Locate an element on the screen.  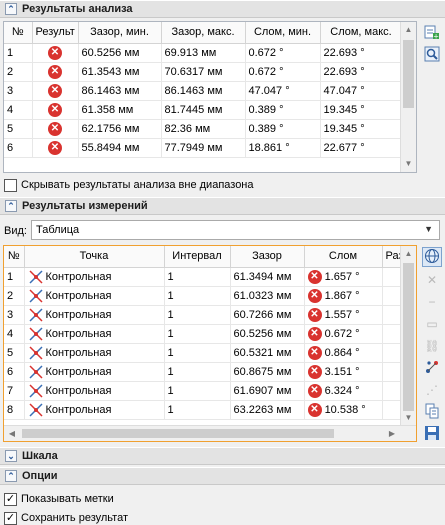
col-header-result: Результ is located at coordinates (55, 33).